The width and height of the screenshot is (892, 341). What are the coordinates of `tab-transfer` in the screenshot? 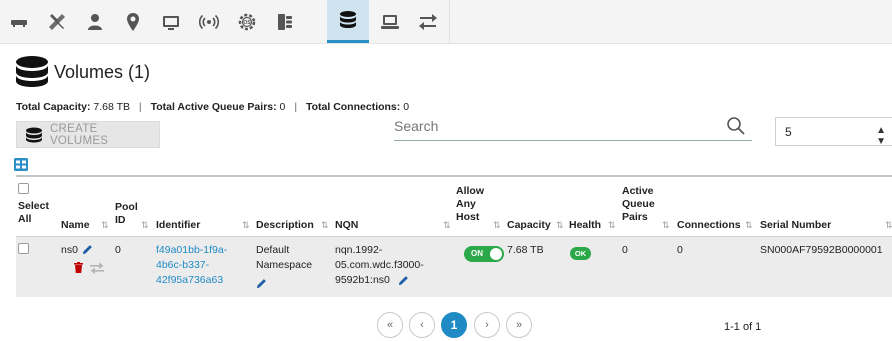 It's located at (428, 21).